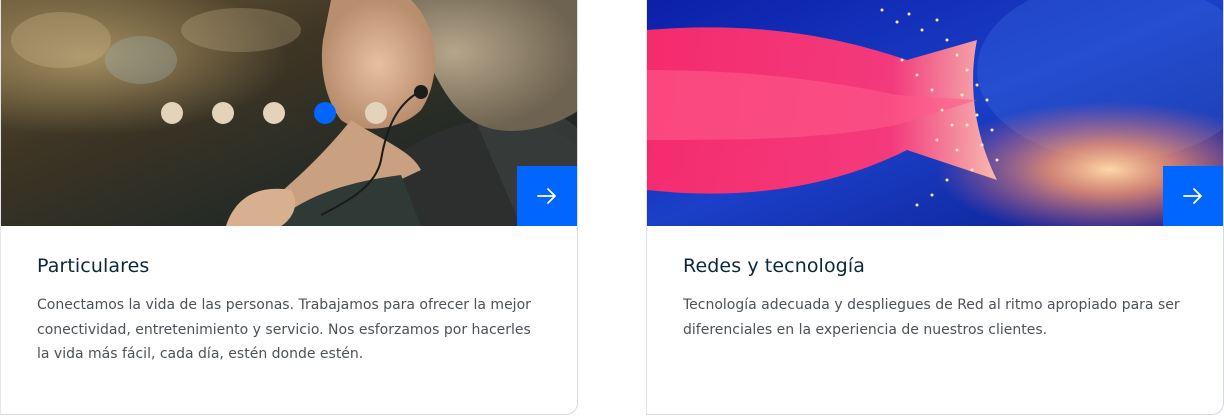 This screenshot has height=417, width=1224. I want to click on particulares-arrow-button, so click(547, 196).